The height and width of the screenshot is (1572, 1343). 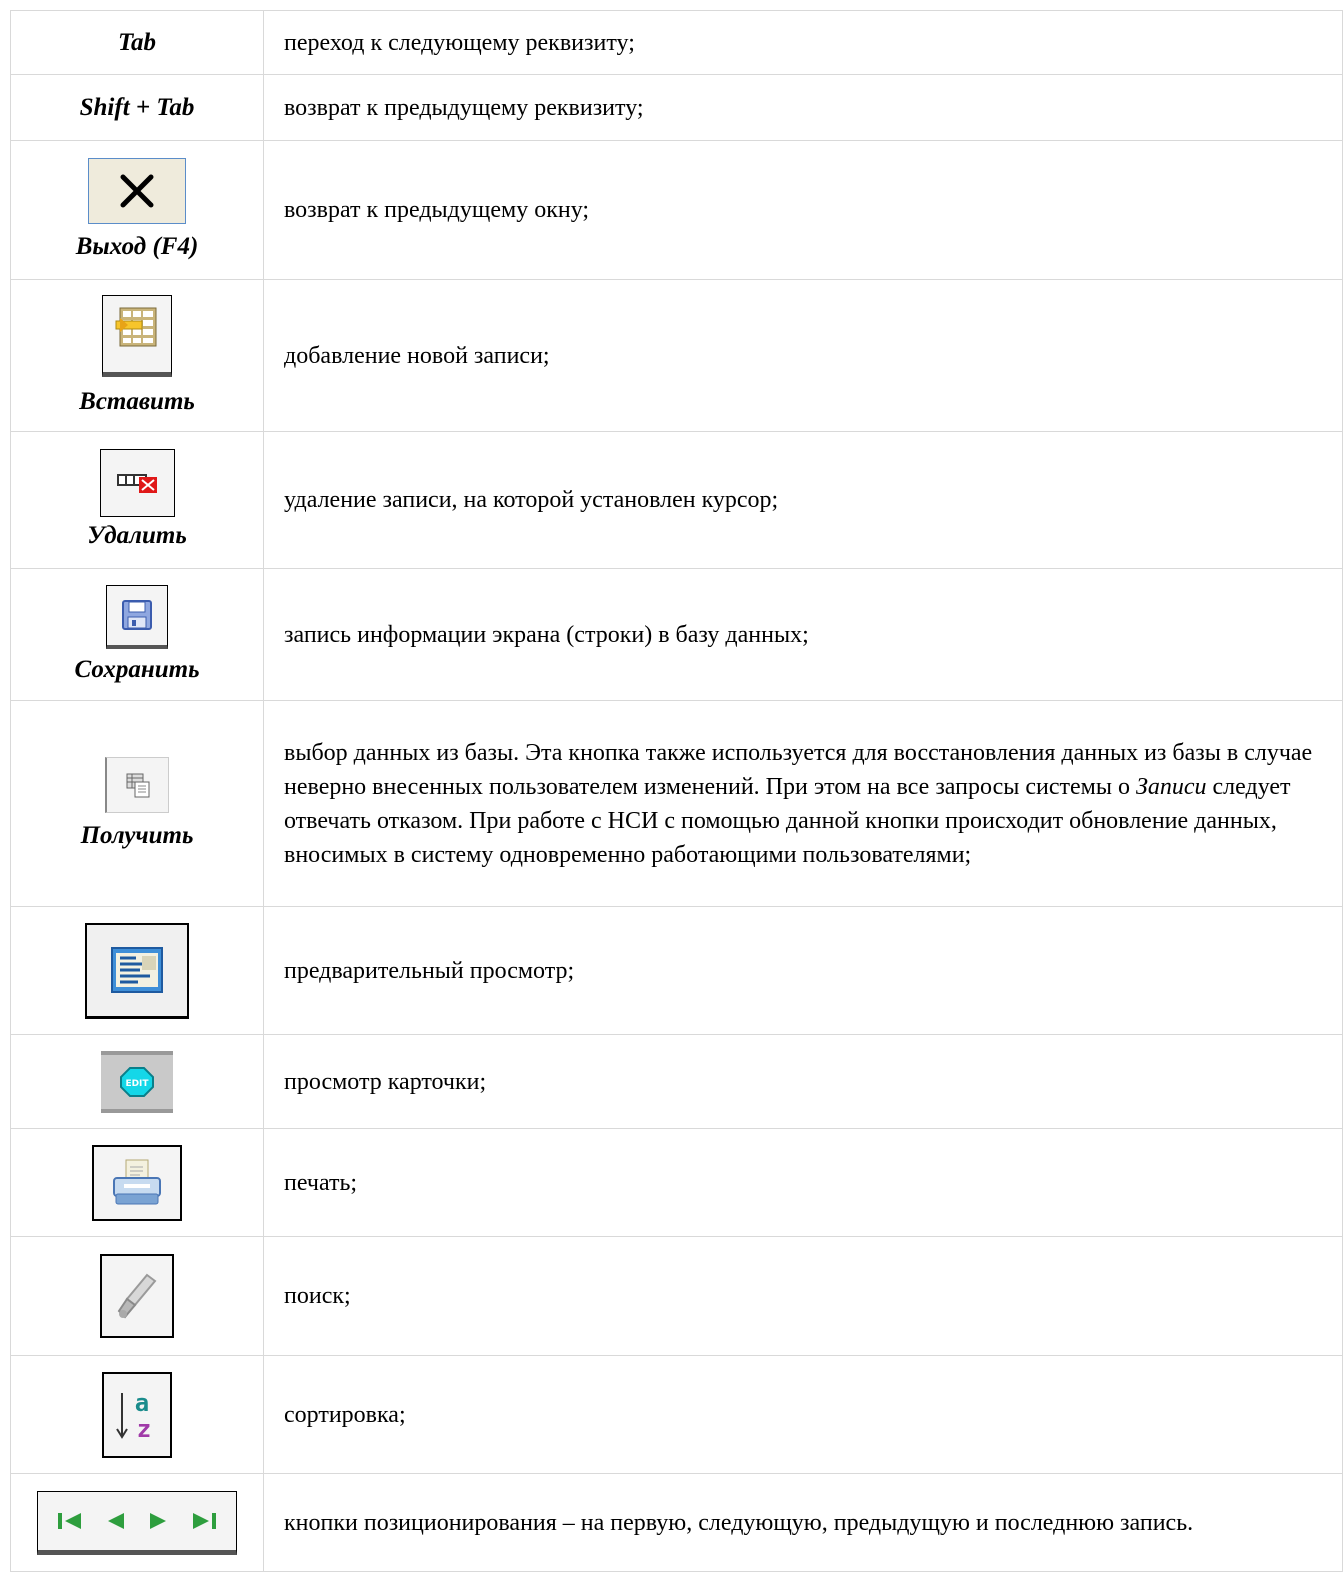 I want to click on exit-button, so click(x=137, y=191).